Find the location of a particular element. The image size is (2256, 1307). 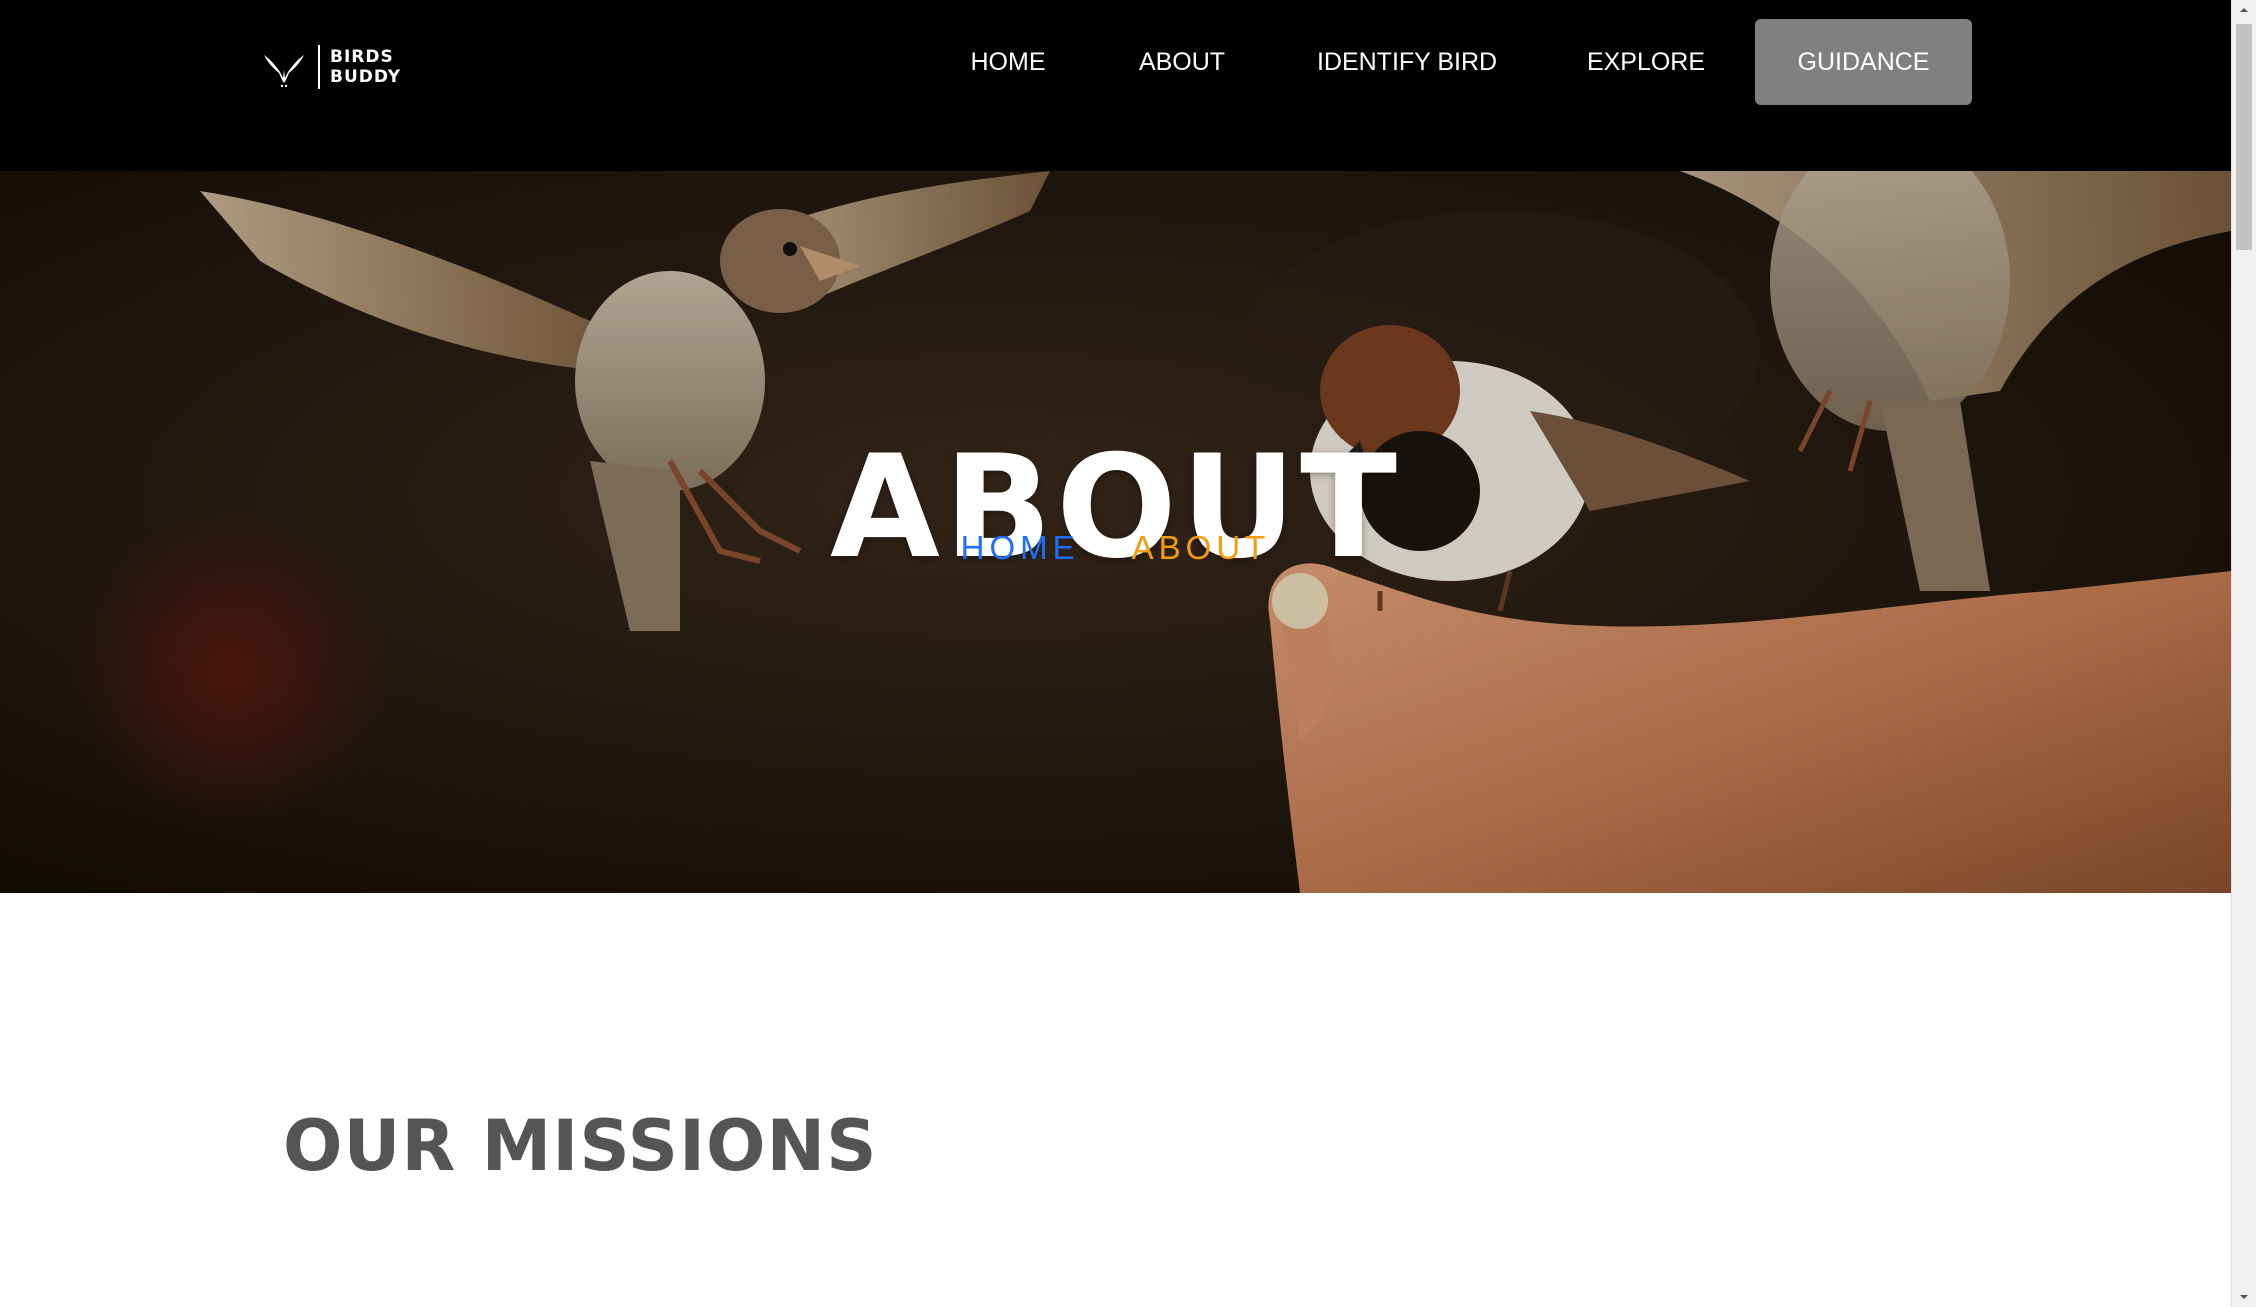

nav-about: ABOUT is located at coordinates (1182, 62).